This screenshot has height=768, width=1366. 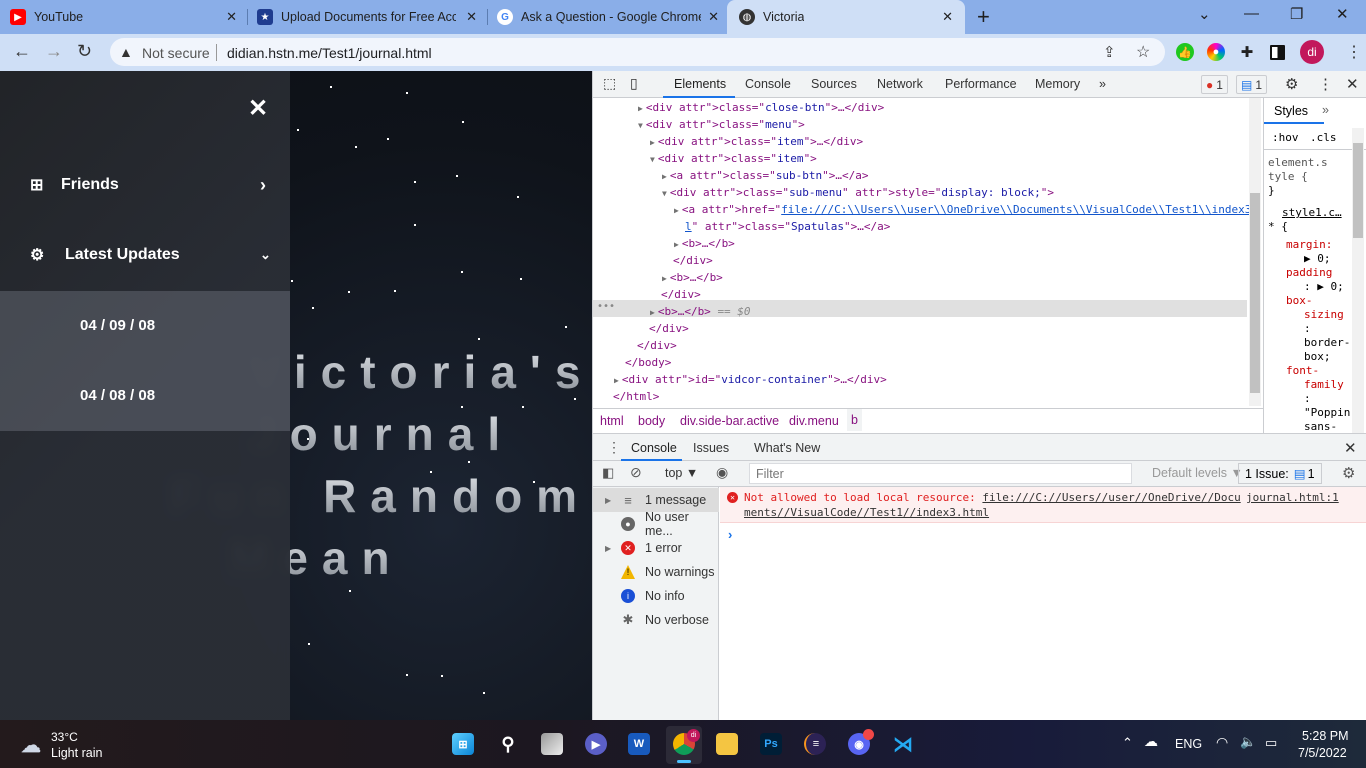 What do you see at coordinates (463, 744) in the screenshot?
I see `start-windows-icon: ⊞` at bounding box center [463, 744].